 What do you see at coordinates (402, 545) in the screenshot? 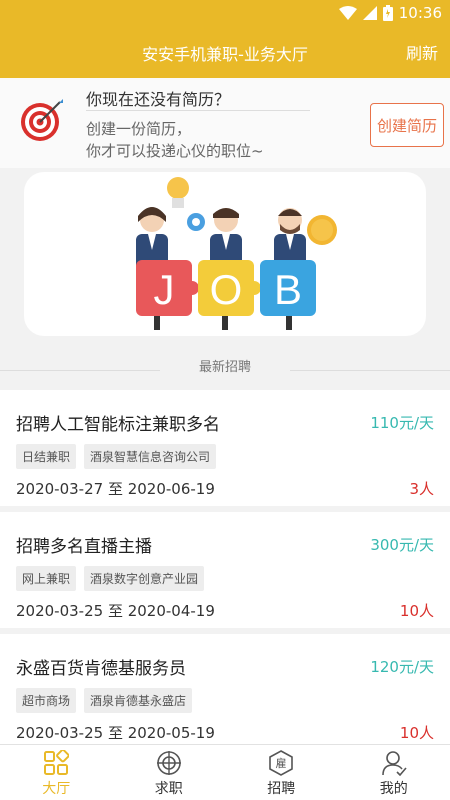
I see `job-salary: 300元/天` at bounding box center [402, 545].